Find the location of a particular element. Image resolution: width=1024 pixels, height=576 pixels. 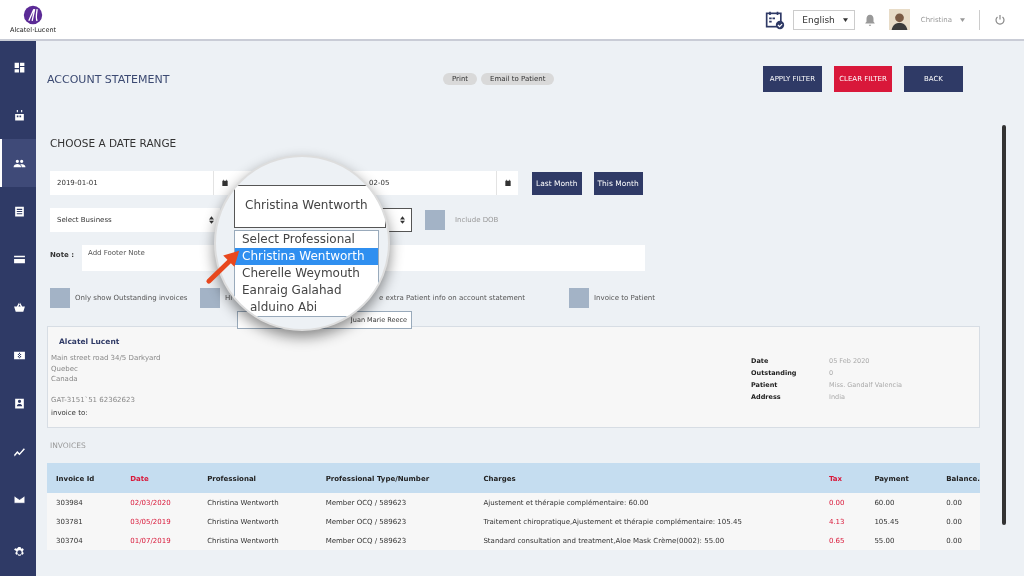

dropdown-option: Eanraig Galahad is located at coordinates (306, 290).